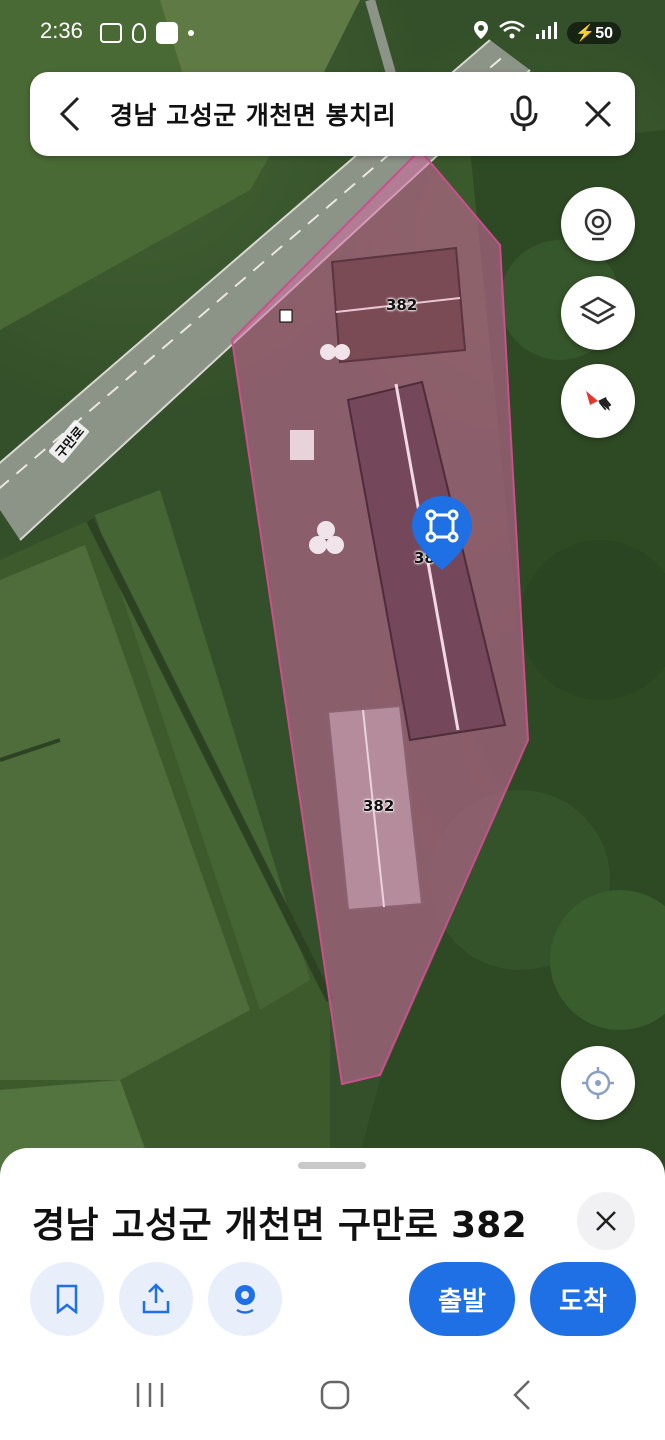 This screenshot has width=665, height=1440. I want to click on close-sheet-button, so click(606, 1221).